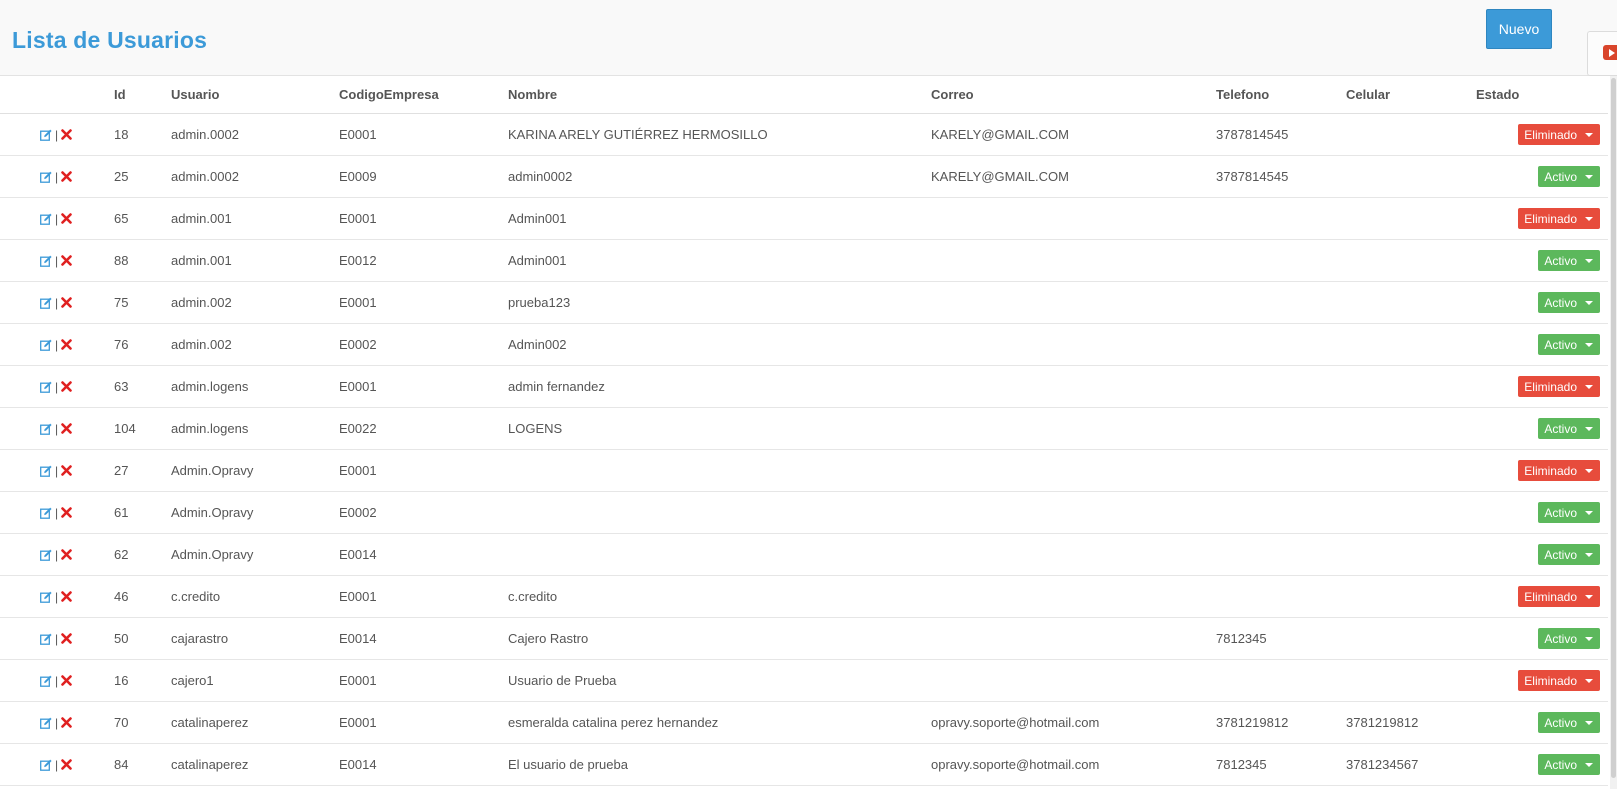  What do you see at coordinates (535, 428) in the screenshot?
I see `cell-nombre: LOGENS` at bounding box center [535, 428].